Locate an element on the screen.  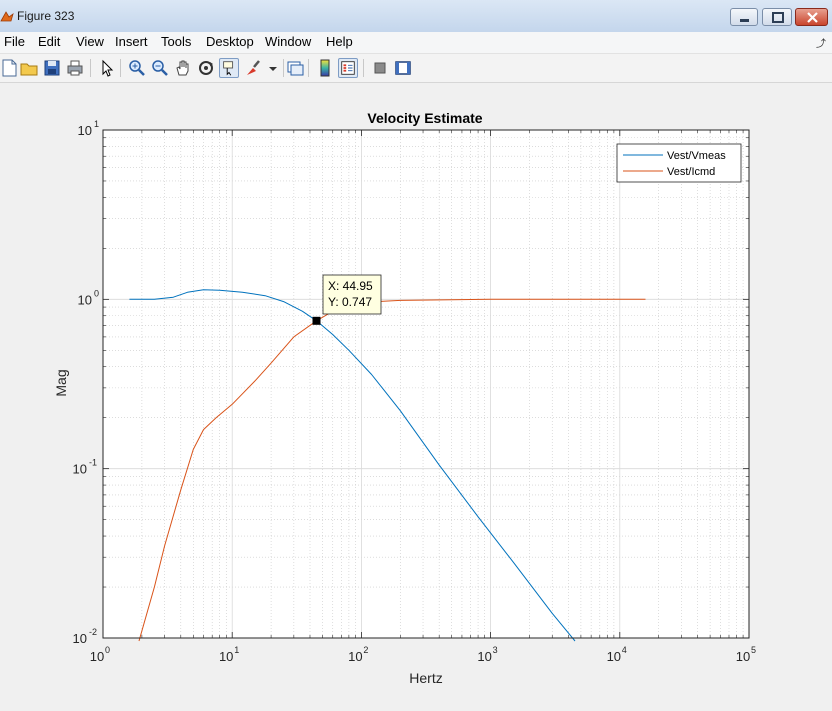
minimize-button is located at coordinates (744, 17).